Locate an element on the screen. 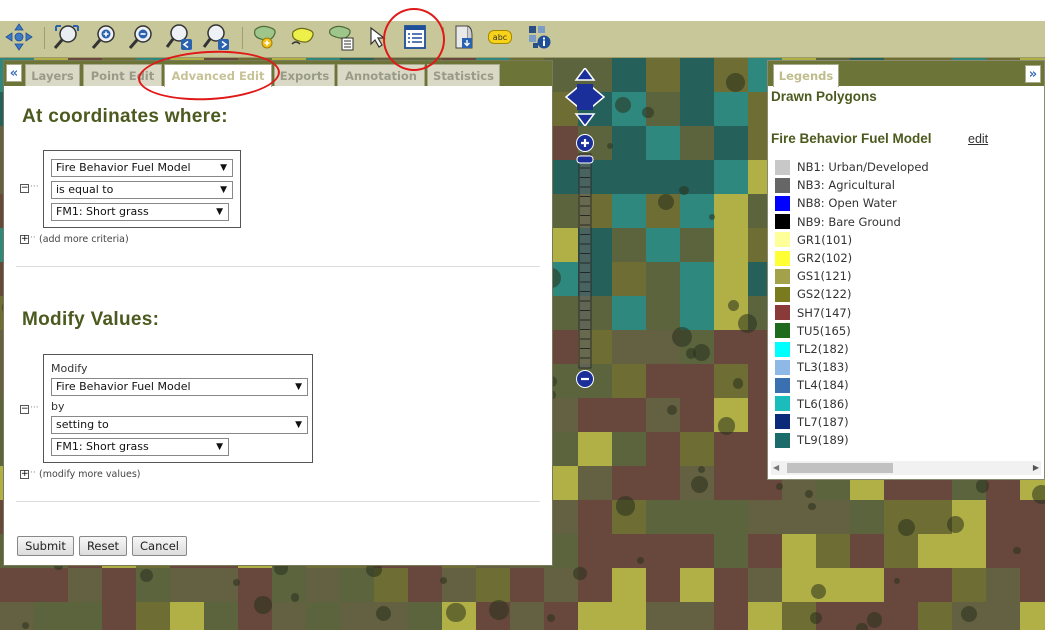  annotation-ring-table-tool is located at coordinates (414, 39).